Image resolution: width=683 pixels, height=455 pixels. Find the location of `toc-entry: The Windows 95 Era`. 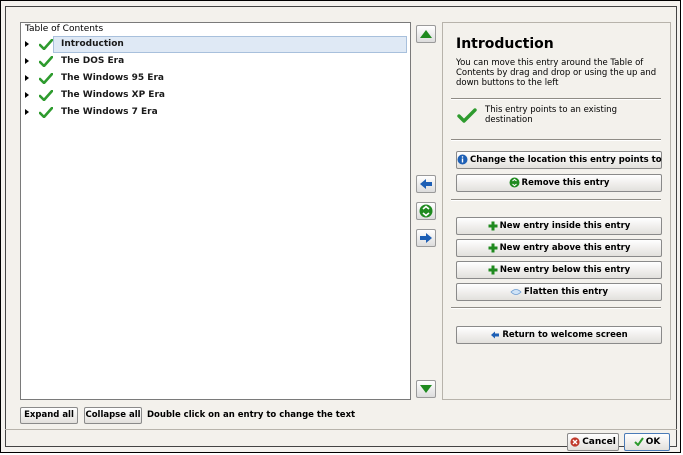

toc-entry: The Windows 95 Era is located at coordinates (215, 78).